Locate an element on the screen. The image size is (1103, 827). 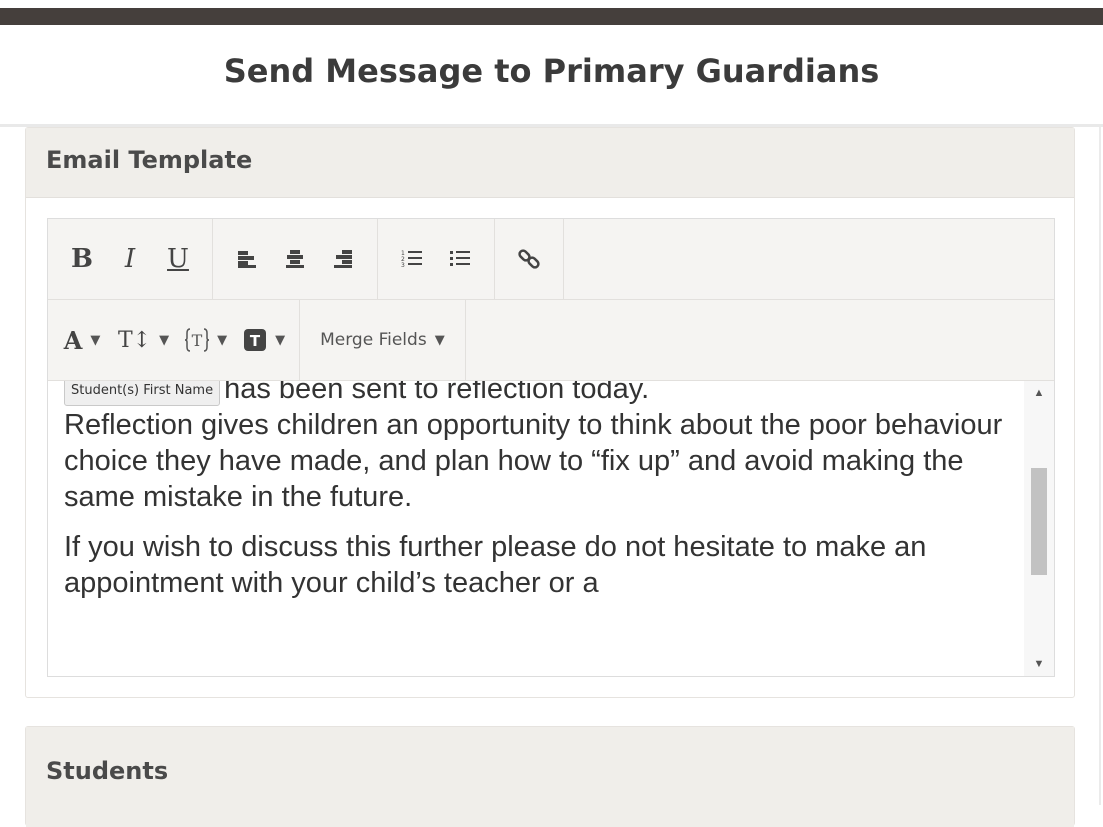
align-center-button is located at coordinates (295, 259).